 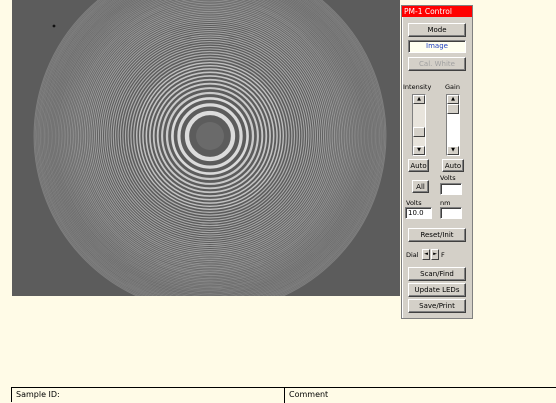 I want to click on dial-right-arrow-icon: ►, so click(x=435, y=254).